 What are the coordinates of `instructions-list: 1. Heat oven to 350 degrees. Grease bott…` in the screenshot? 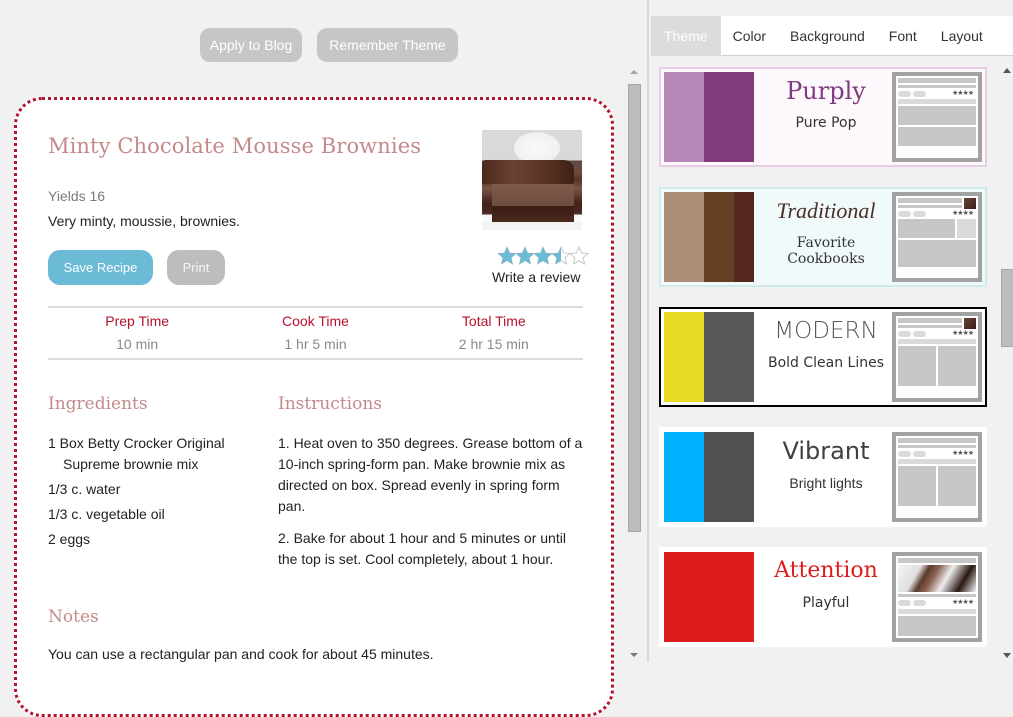 It's located at (430, 507).